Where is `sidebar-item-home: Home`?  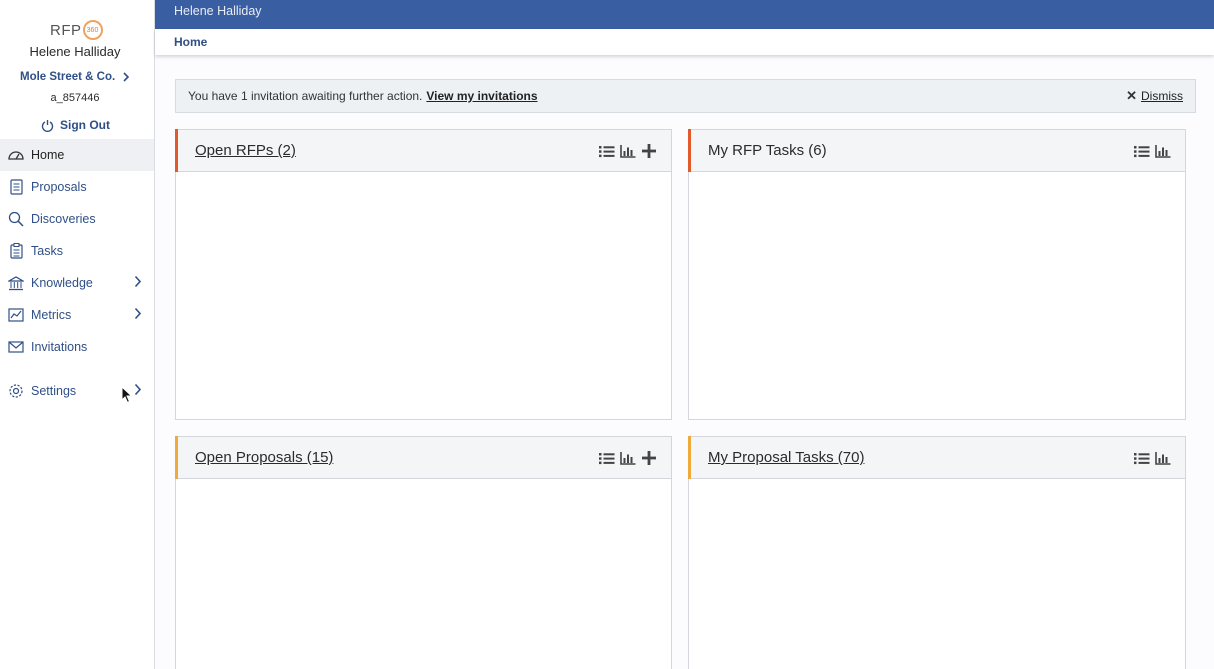 sidebar-item-home: Home is located at coordinates (77, 155).